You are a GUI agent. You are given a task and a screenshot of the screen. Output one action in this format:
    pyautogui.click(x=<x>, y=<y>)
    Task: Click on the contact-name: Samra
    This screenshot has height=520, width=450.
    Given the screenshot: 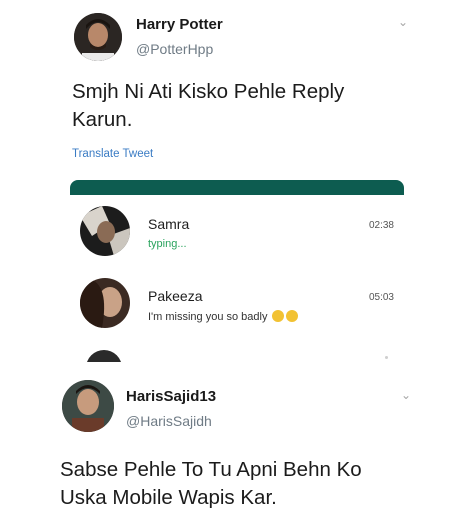 What is the action you would take?
    pyautogui.click(x=169, y=224)
    